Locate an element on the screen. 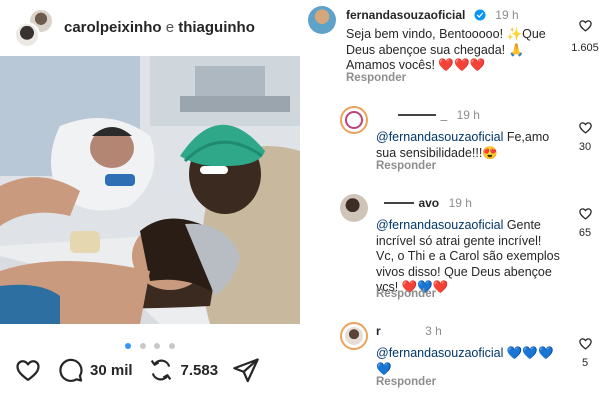 The height and width of the screenshot is (400, 600). post-header: carolpeixinho e thiaguinho is located at coordinates (150, 28).